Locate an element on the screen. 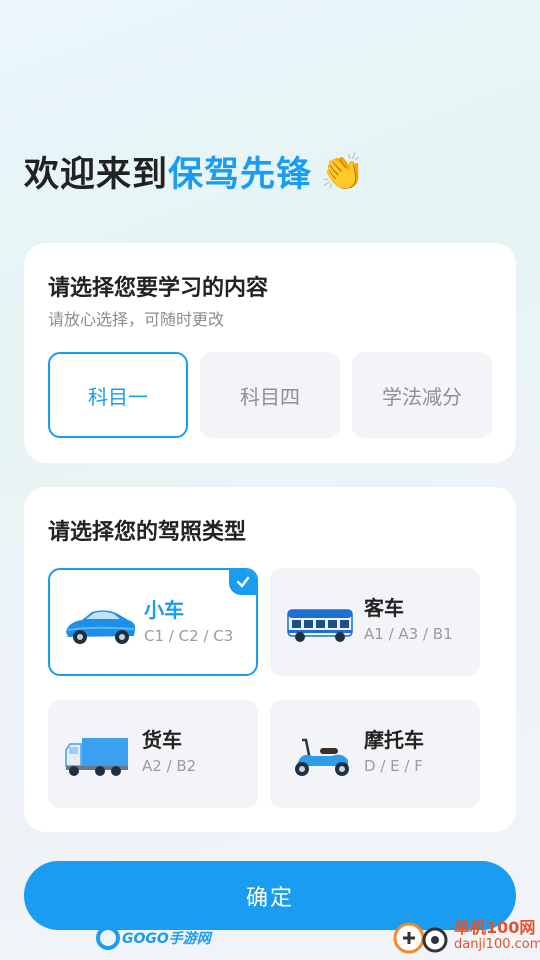  subject-option-4: 科目四 is located at coordinates (270, 395).